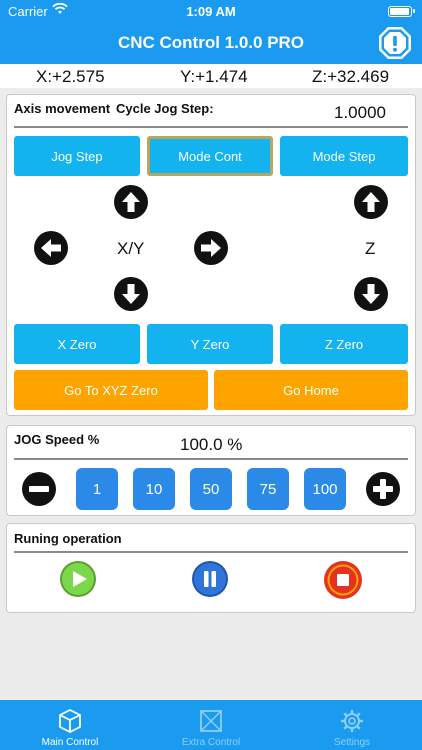 This screenshot has height=750, width=422. I want to click on z-axis-label: Z, so click(370, 248).